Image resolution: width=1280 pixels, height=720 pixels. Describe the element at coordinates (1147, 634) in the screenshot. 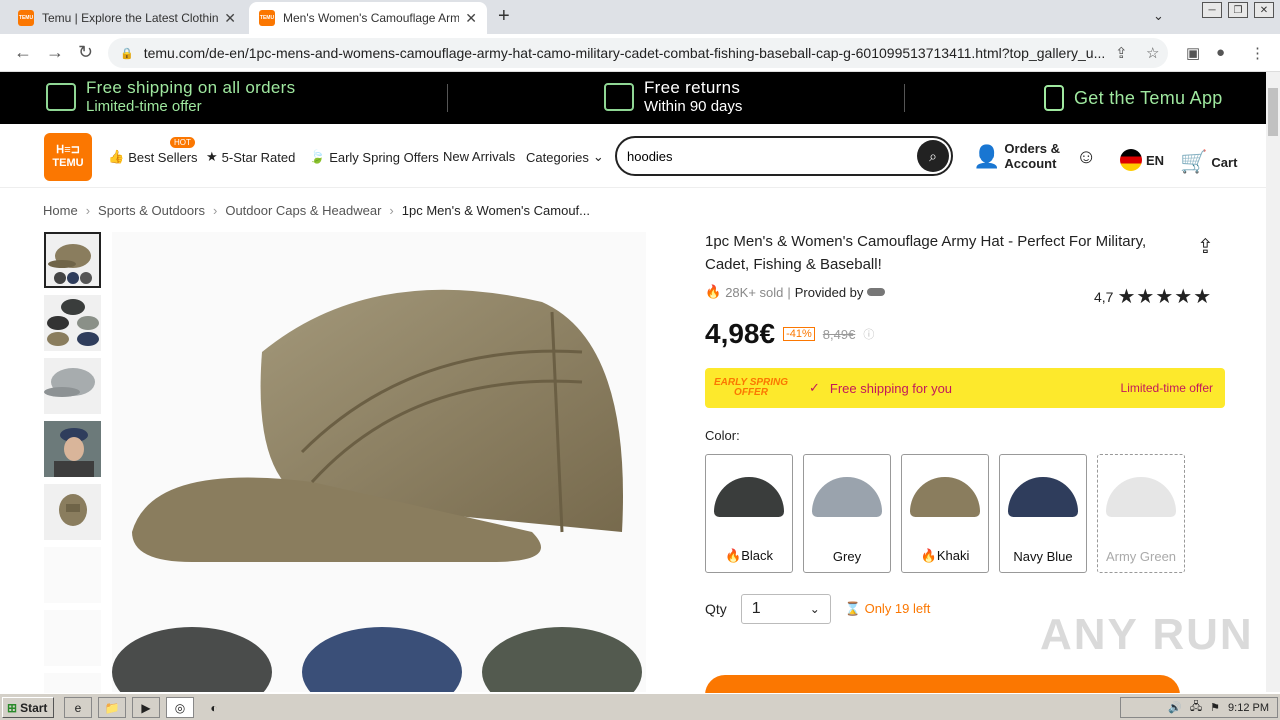

I see `watermark: ANY RUN` at that location.